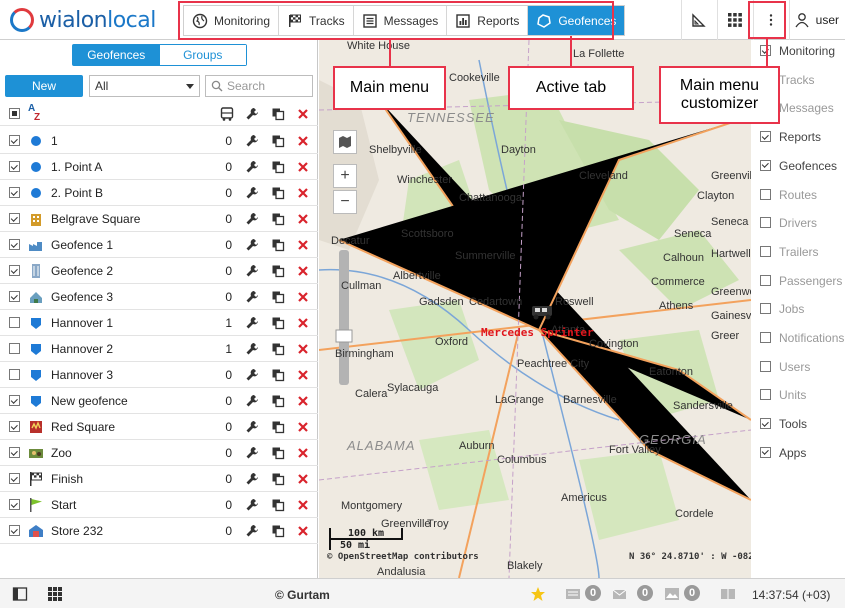  What do you see at coordinates (798, 338) in the screenshot?
I see `customizer-item: Notifications` at bounding box center [798, 338].